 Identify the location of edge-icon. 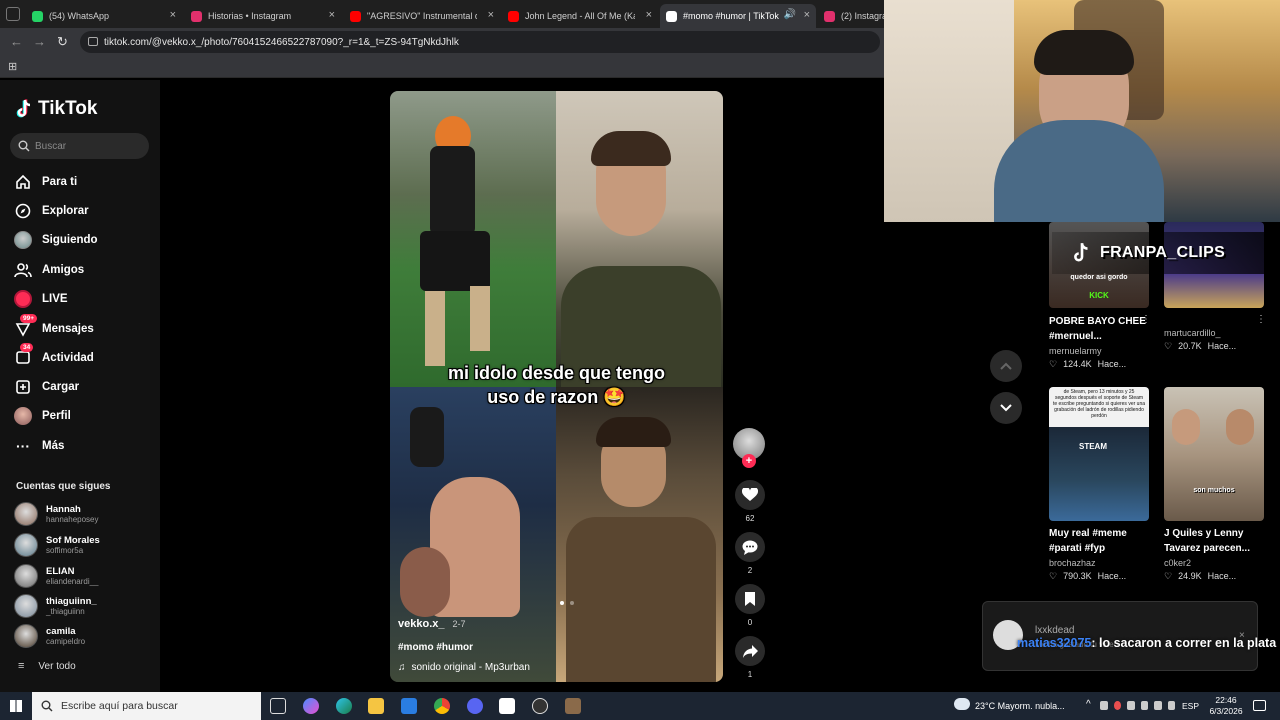
(344, 706).